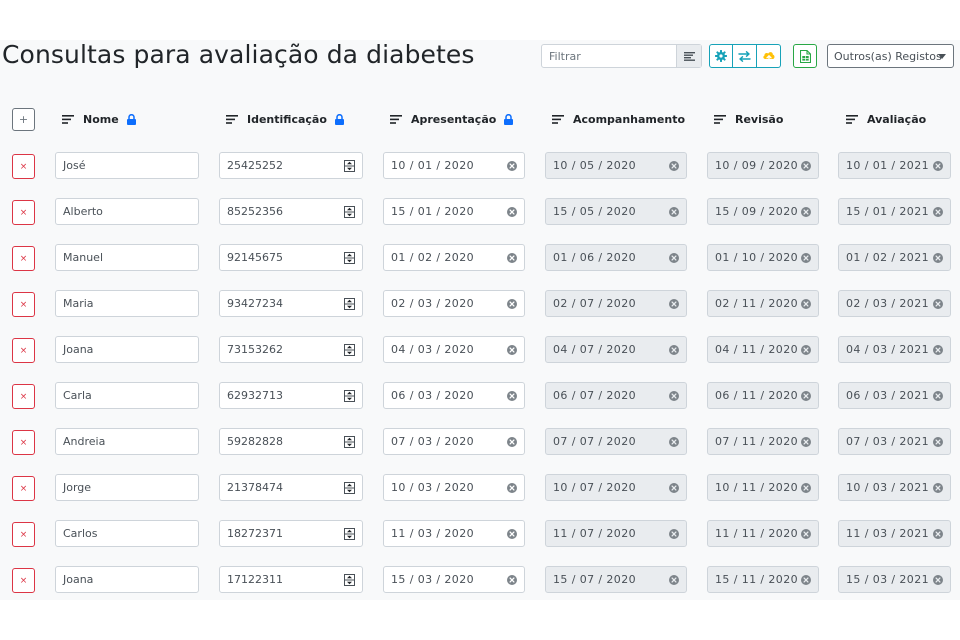 The image size is (960, 640). What do you see at coordinates (894, 165) in the screenshot?
I see `avaliacao-date-field: 10 / 01 / 2021` at bounding box center [894, 165].